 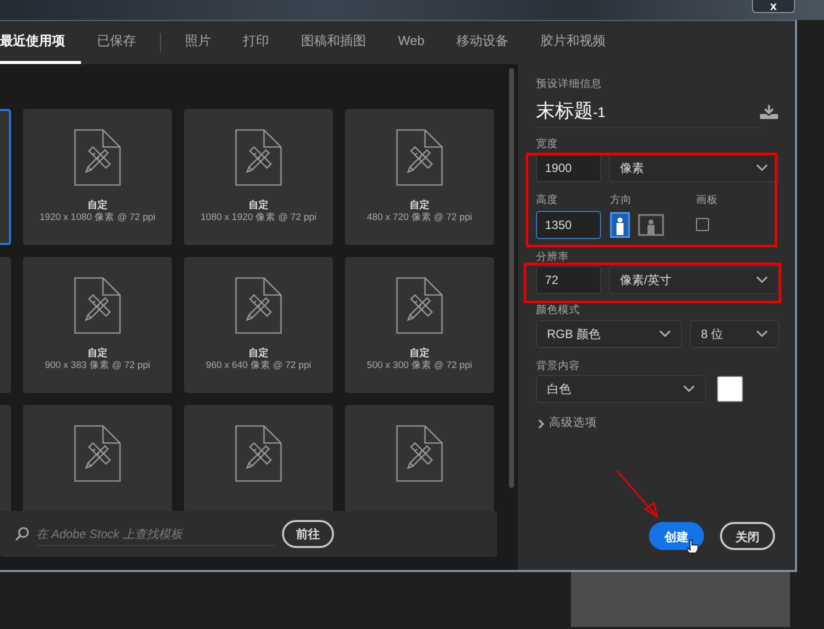 What do you see at coordinates (541, 423) in the screenshot?
I see `chevron-right-icon` at bounding box center [541, 423].